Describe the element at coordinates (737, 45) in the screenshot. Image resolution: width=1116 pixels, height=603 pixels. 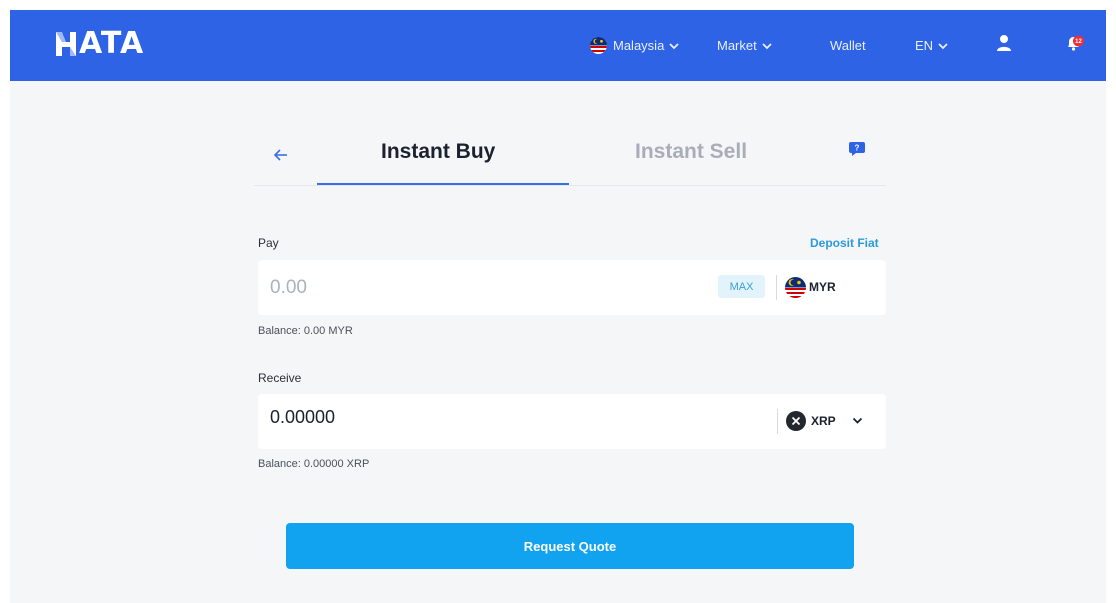
I see `market-label: Market` at that location.